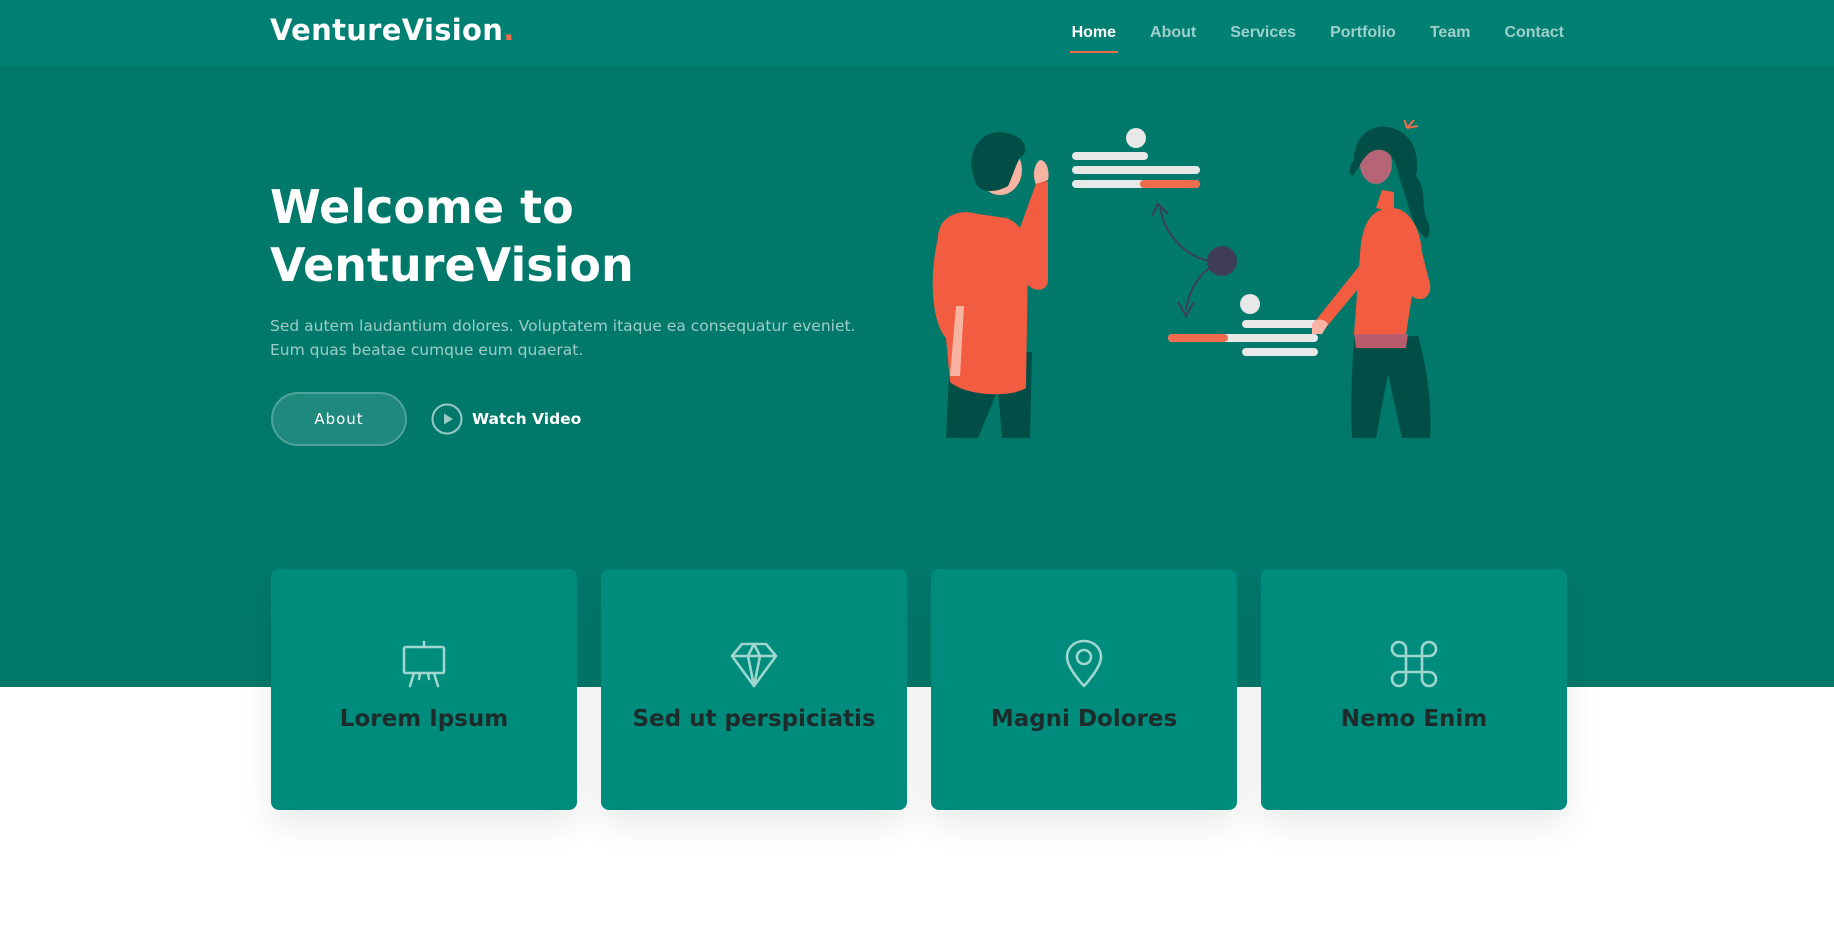 The image size is (1834, 933). I want to click on feature-card-magni-dolores: Magni Dolores, so click(1084, 689).